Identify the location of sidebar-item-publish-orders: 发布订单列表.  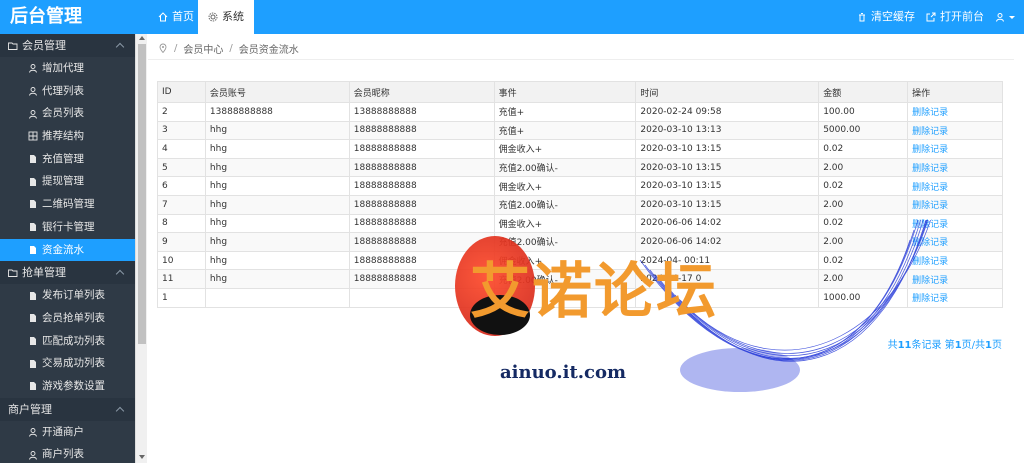
(67, 295).